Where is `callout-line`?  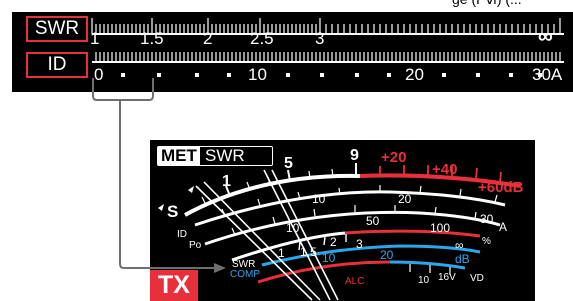 callout-line is located at coordinates (166, 184).